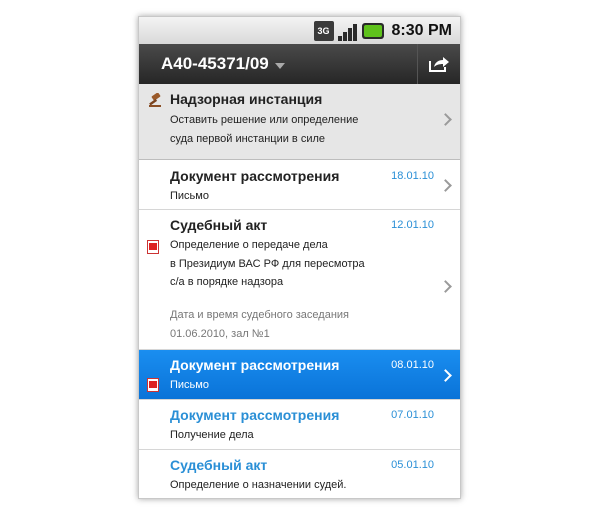 This screenshot has width=600, height=516. I want to click on list-item-date: 05.01.10, so click(412, 465).